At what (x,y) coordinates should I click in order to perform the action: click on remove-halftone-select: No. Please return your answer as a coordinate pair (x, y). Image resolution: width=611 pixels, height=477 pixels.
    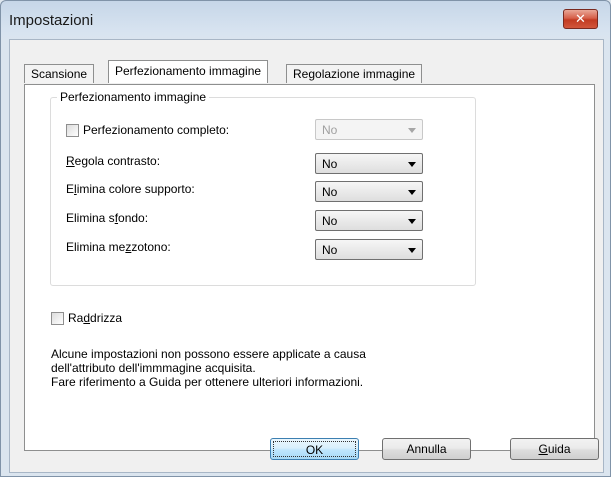
    Looking at the image, I should click on (369, 249).